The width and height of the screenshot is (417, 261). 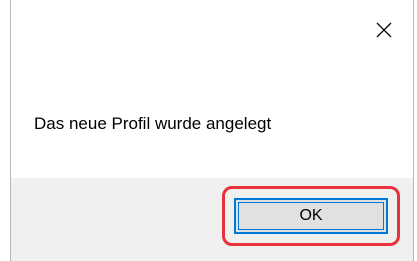 I want to click on close-icon, so click(x=384, y=32).